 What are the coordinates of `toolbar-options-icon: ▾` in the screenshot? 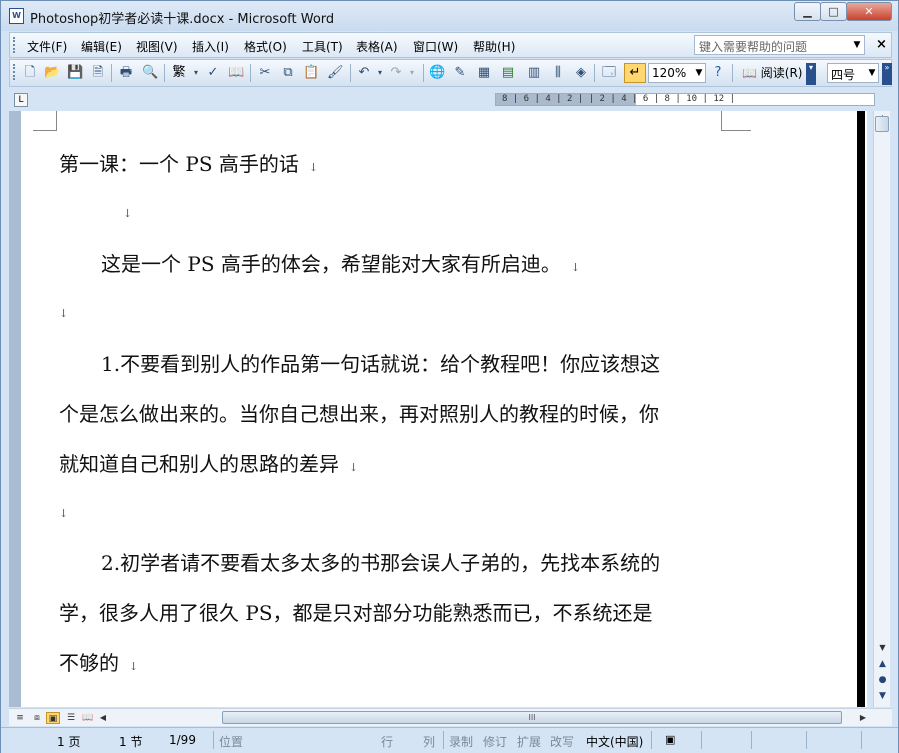 It's located at (811, 74).